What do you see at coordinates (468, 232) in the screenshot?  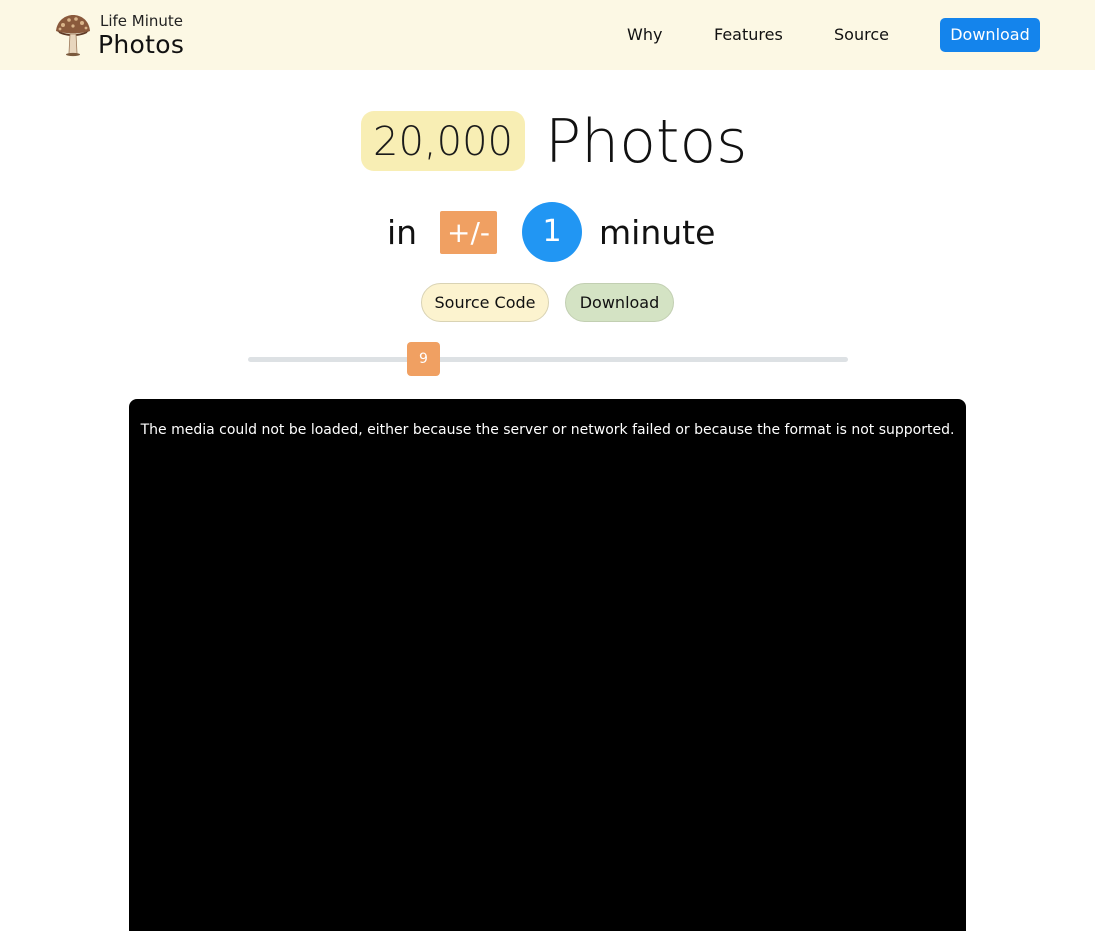 I see `plus-minus-toggle-button: +/-` at bounding box center [468, 232].